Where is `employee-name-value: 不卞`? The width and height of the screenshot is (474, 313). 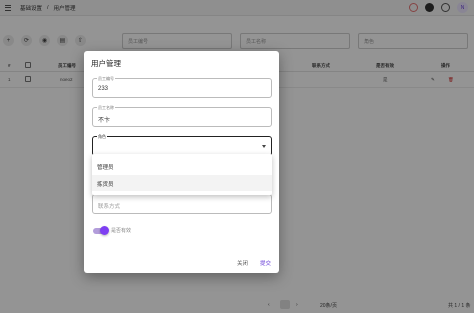 employee-name-value: 不卞 is located at coordinates (104, 121).